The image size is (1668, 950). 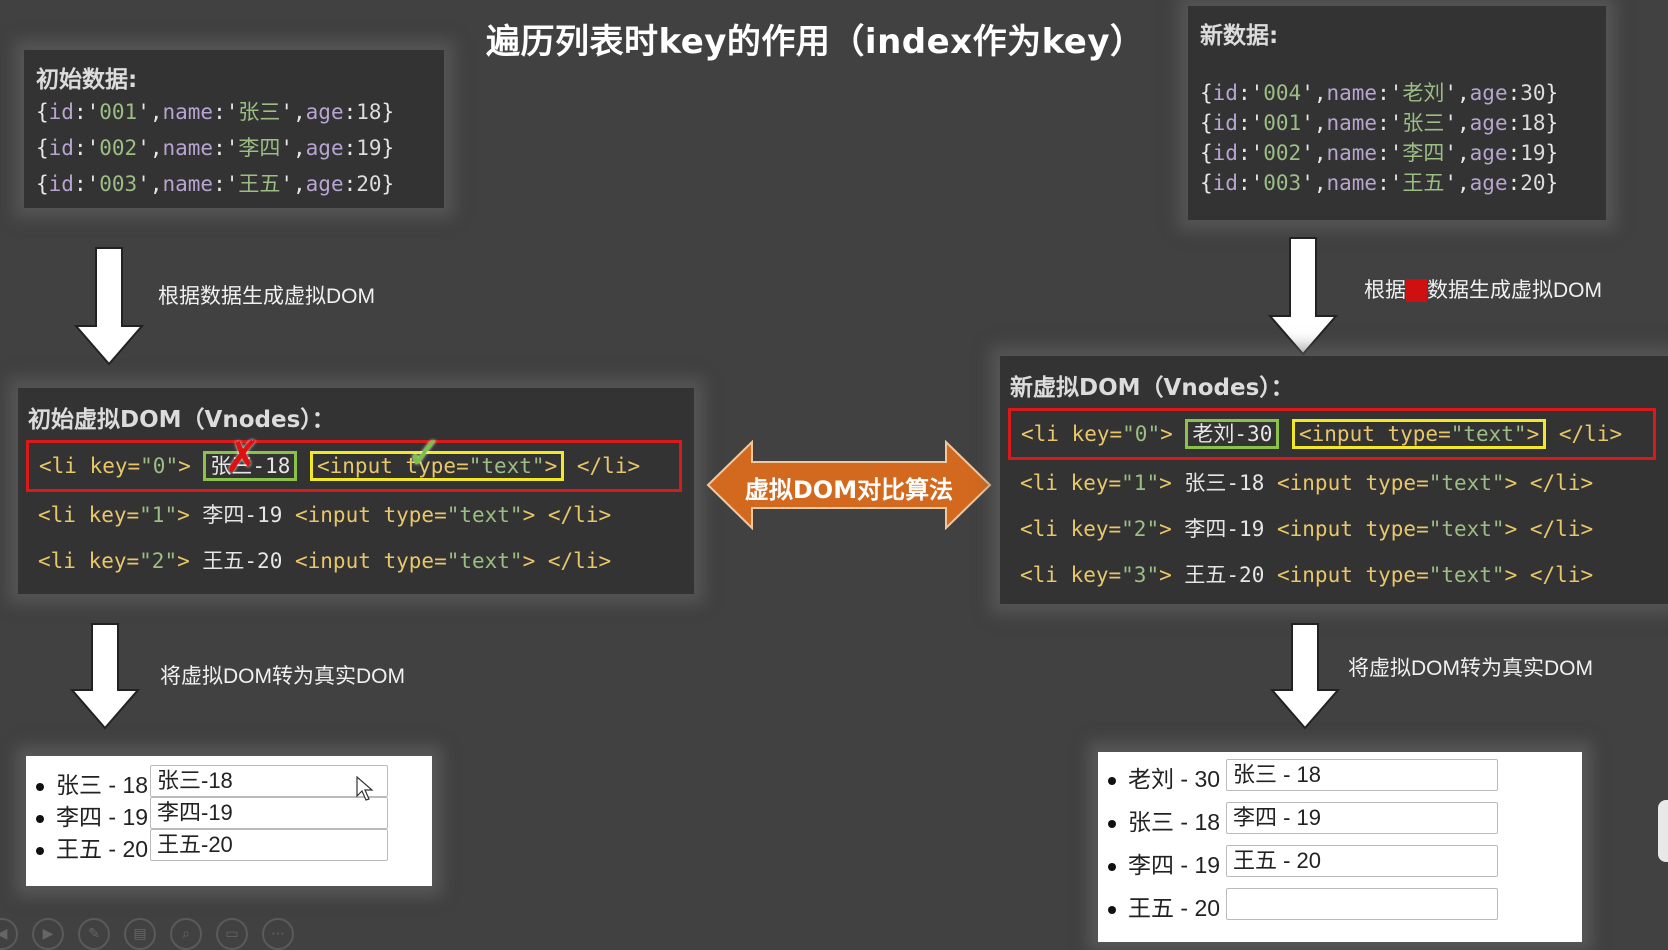 I want to click on type-value: "text", so click(x=1466, y=529).